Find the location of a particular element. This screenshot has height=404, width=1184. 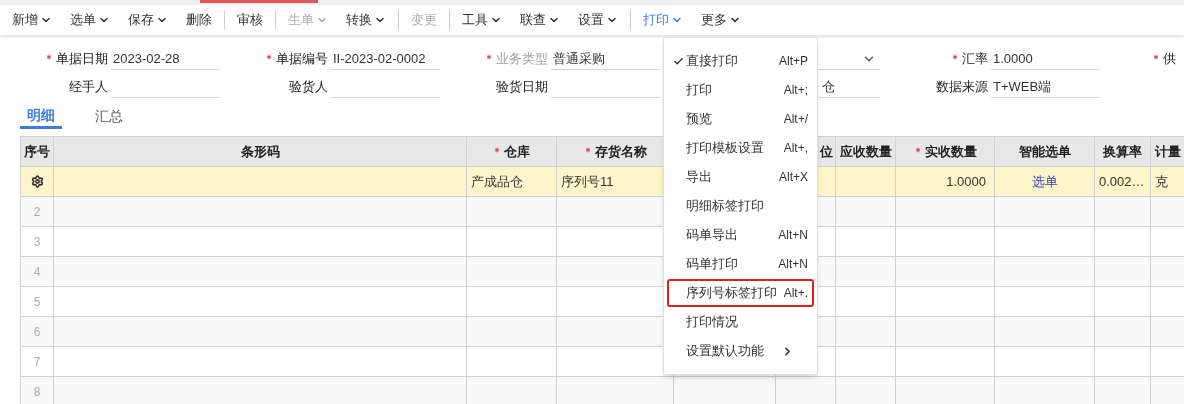

tab: 汇总 is located at coordinates (109, 116).